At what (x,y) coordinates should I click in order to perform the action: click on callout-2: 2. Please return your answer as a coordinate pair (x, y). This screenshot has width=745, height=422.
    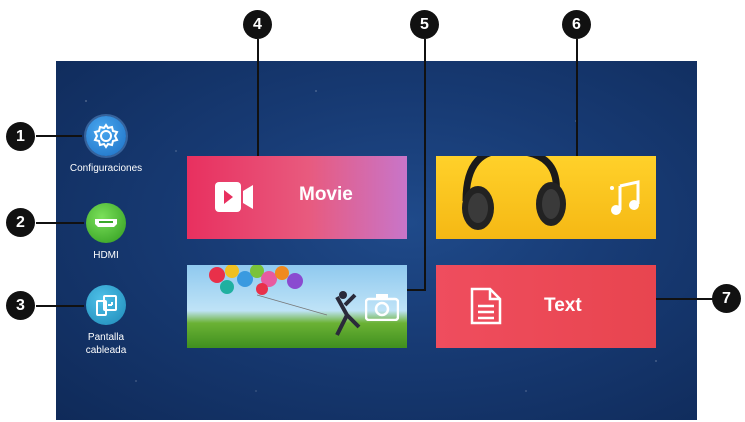
    Looking at the image, I should click on (20, 222).